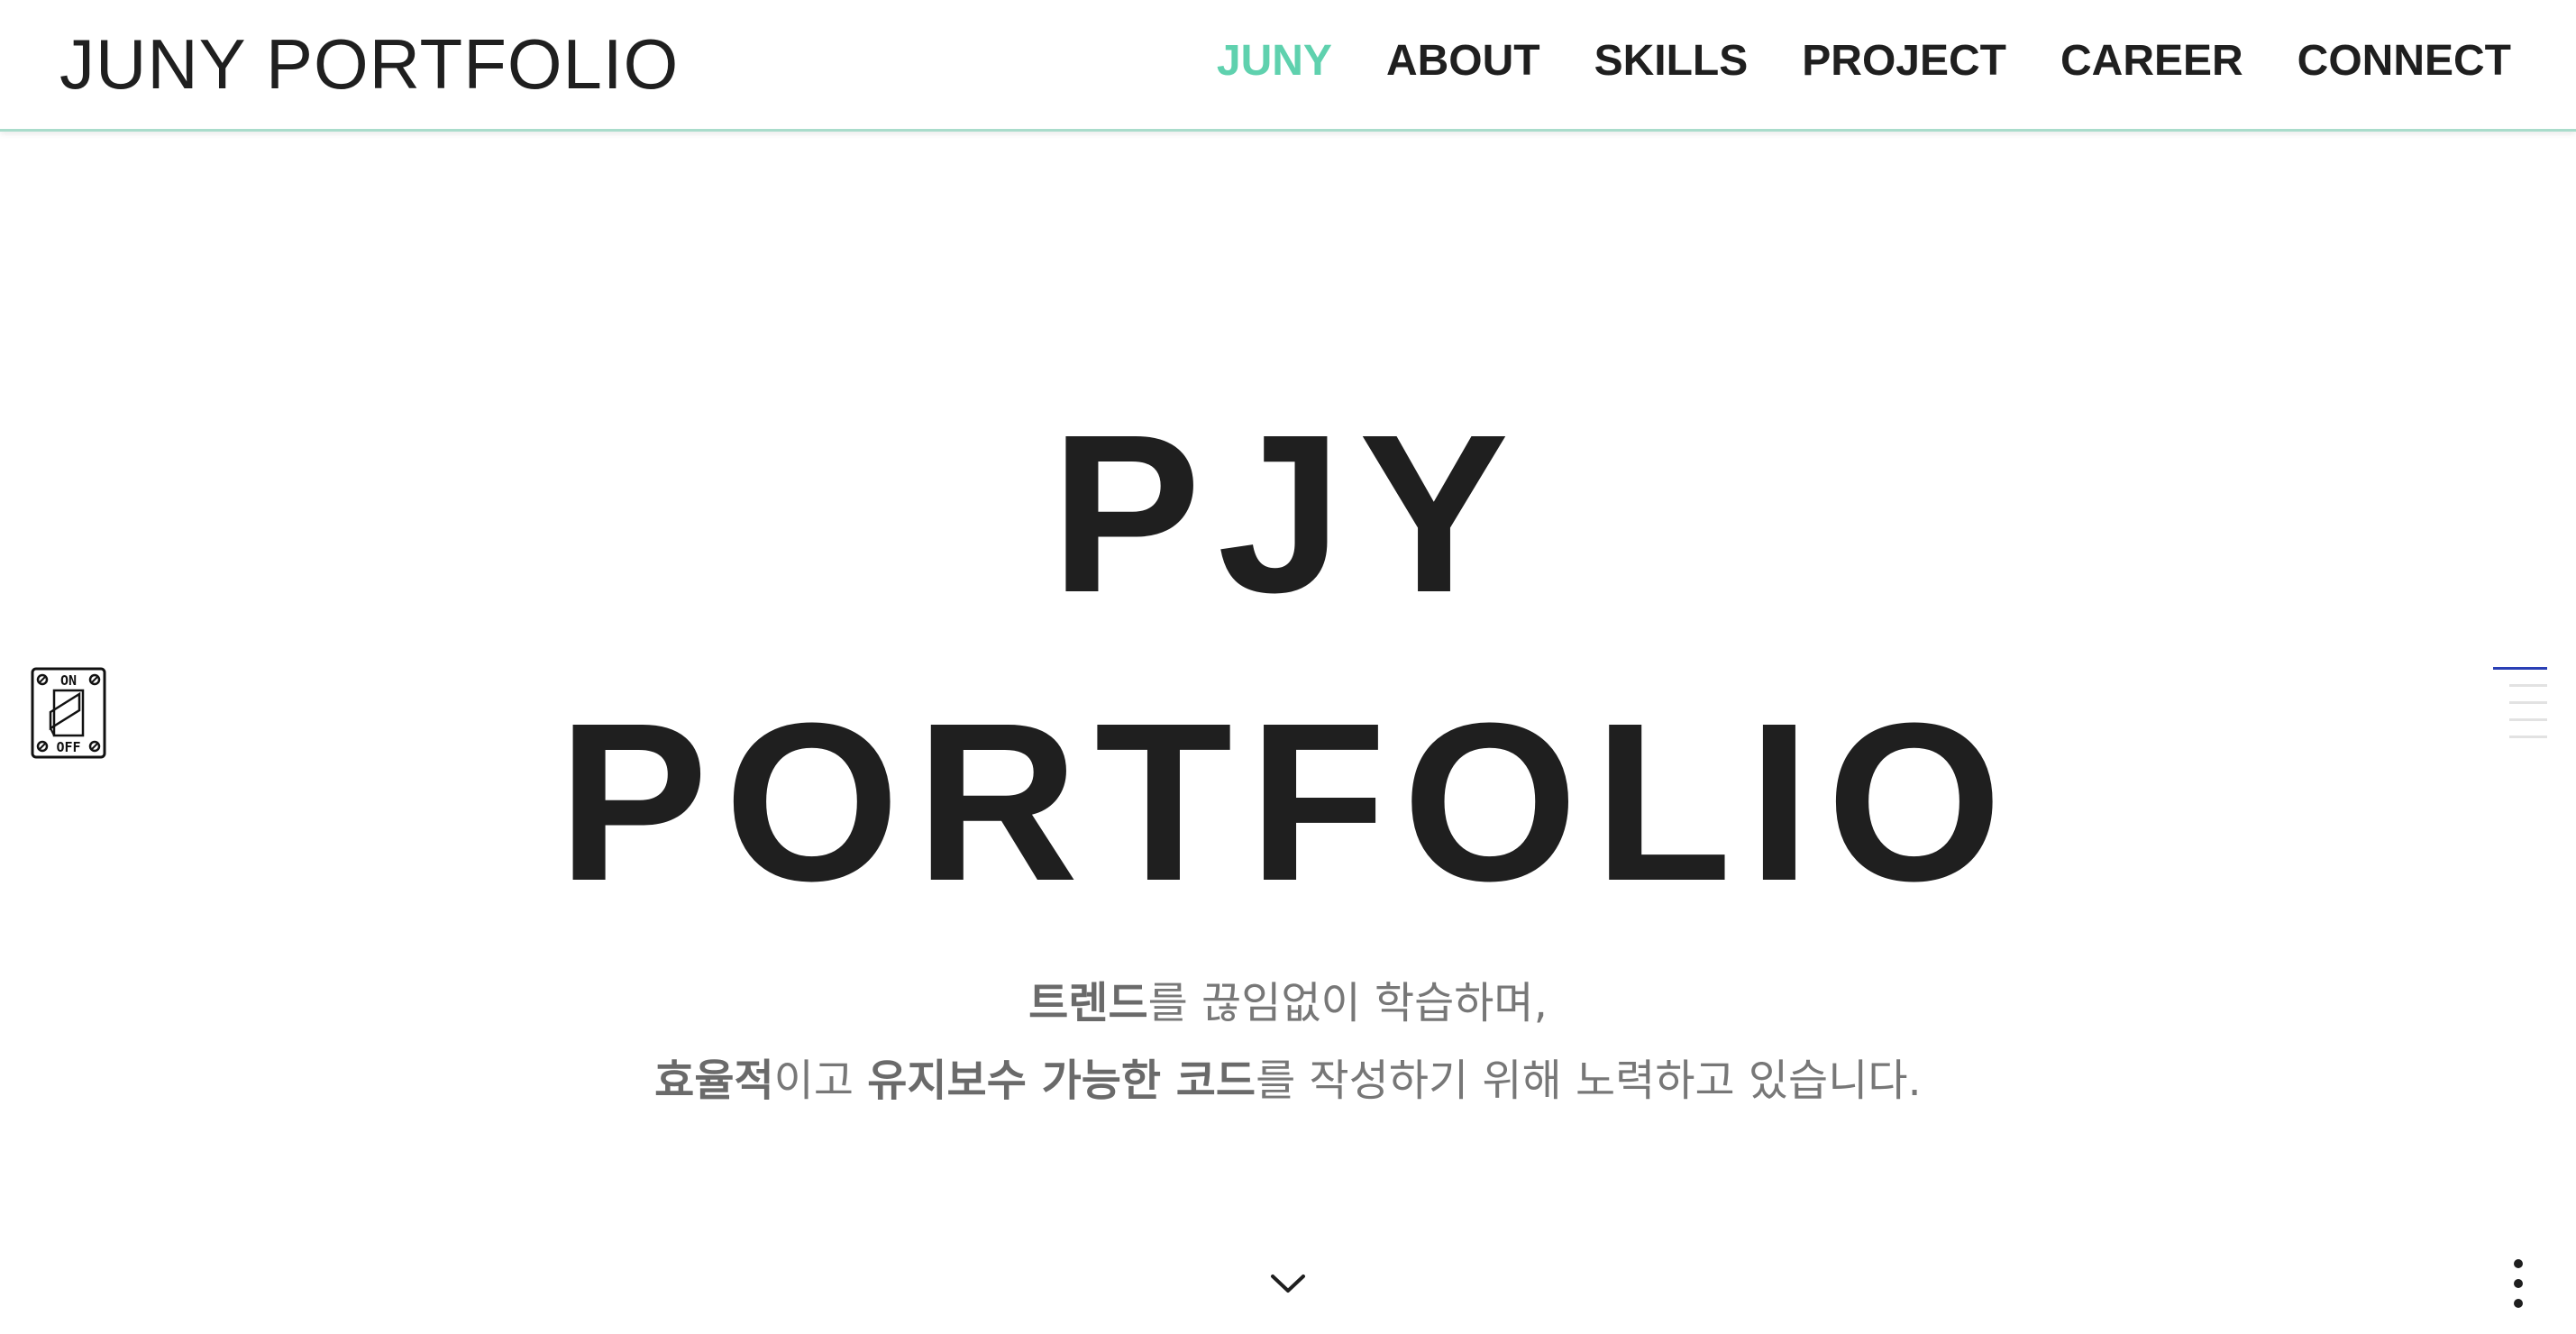 Image resolution: width=2576 pixels, height=1334 pixels. Describe the element at coordinates (820, 1080) in the screenshot. I see `subtitle-text: 이고` at that location.